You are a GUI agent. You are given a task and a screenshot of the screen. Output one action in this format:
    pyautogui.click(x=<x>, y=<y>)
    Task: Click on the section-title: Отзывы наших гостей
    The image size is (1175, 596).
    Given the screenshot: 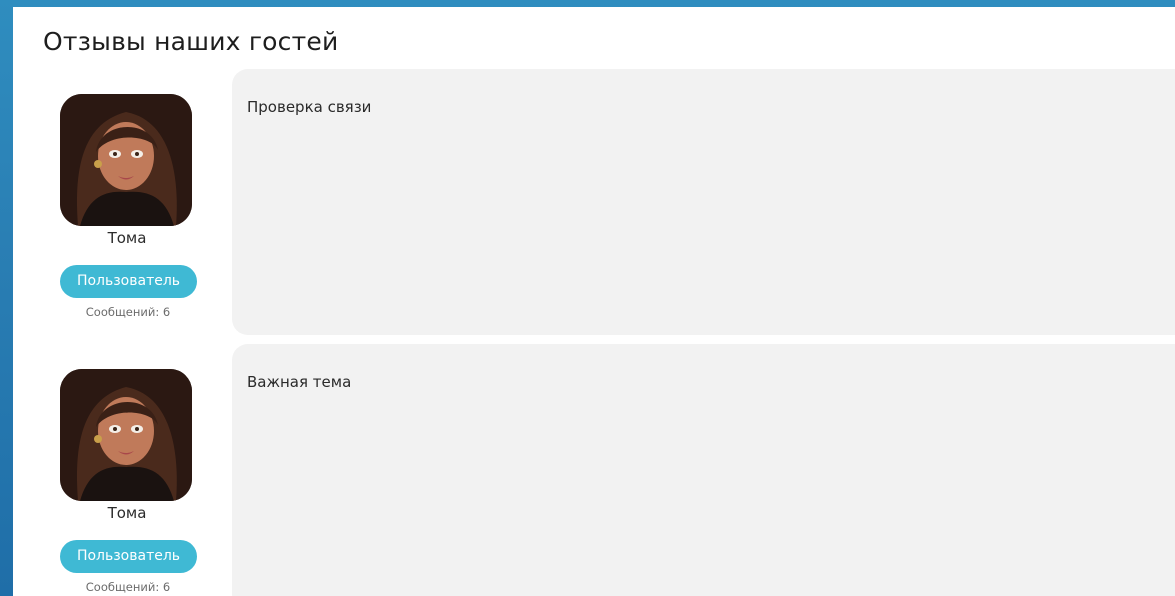 What is the action you would take?
    pyautogui.click(x=191, y=41)
    